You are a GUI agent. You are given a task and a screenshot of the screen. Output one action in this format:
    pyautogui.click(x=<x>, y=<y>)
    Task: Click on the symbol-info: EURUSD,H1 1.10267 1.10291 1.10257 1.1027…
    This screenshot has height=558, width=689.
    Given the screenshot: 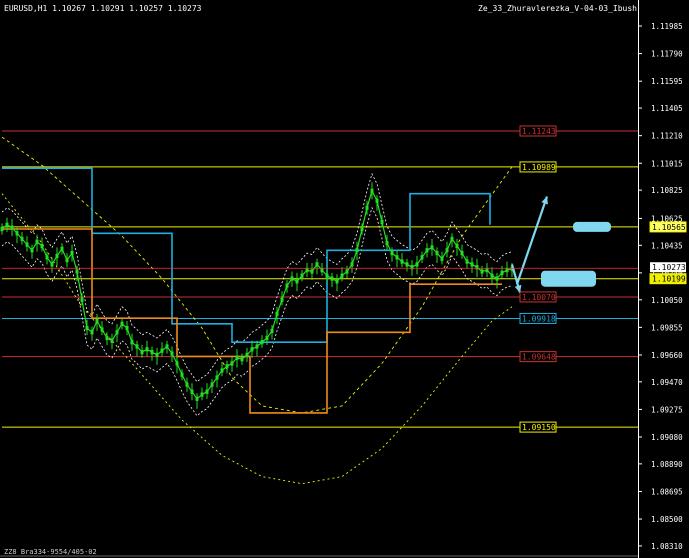 What is the action you would take?
    pyautogui.click(x=103, y=8)
    